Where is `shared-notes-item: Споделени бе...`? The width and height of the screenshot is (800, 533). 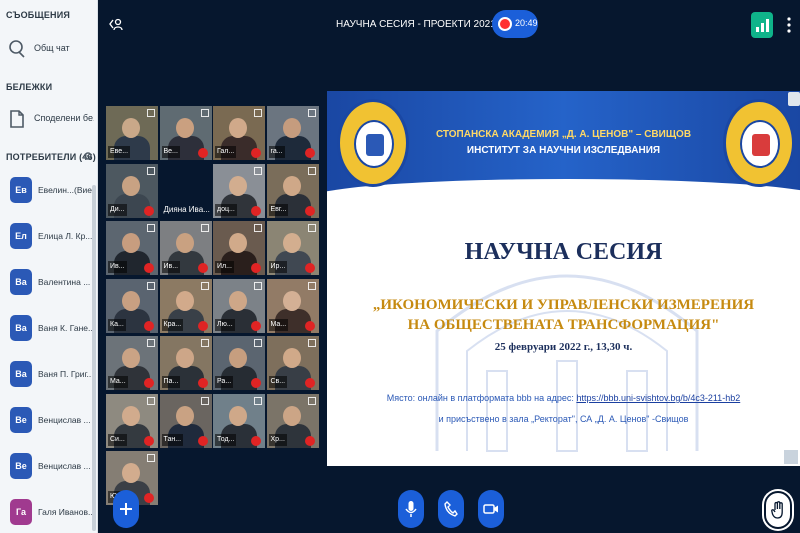 shared-notes-item: Споделени бе... is located at coordinates (48, 119).